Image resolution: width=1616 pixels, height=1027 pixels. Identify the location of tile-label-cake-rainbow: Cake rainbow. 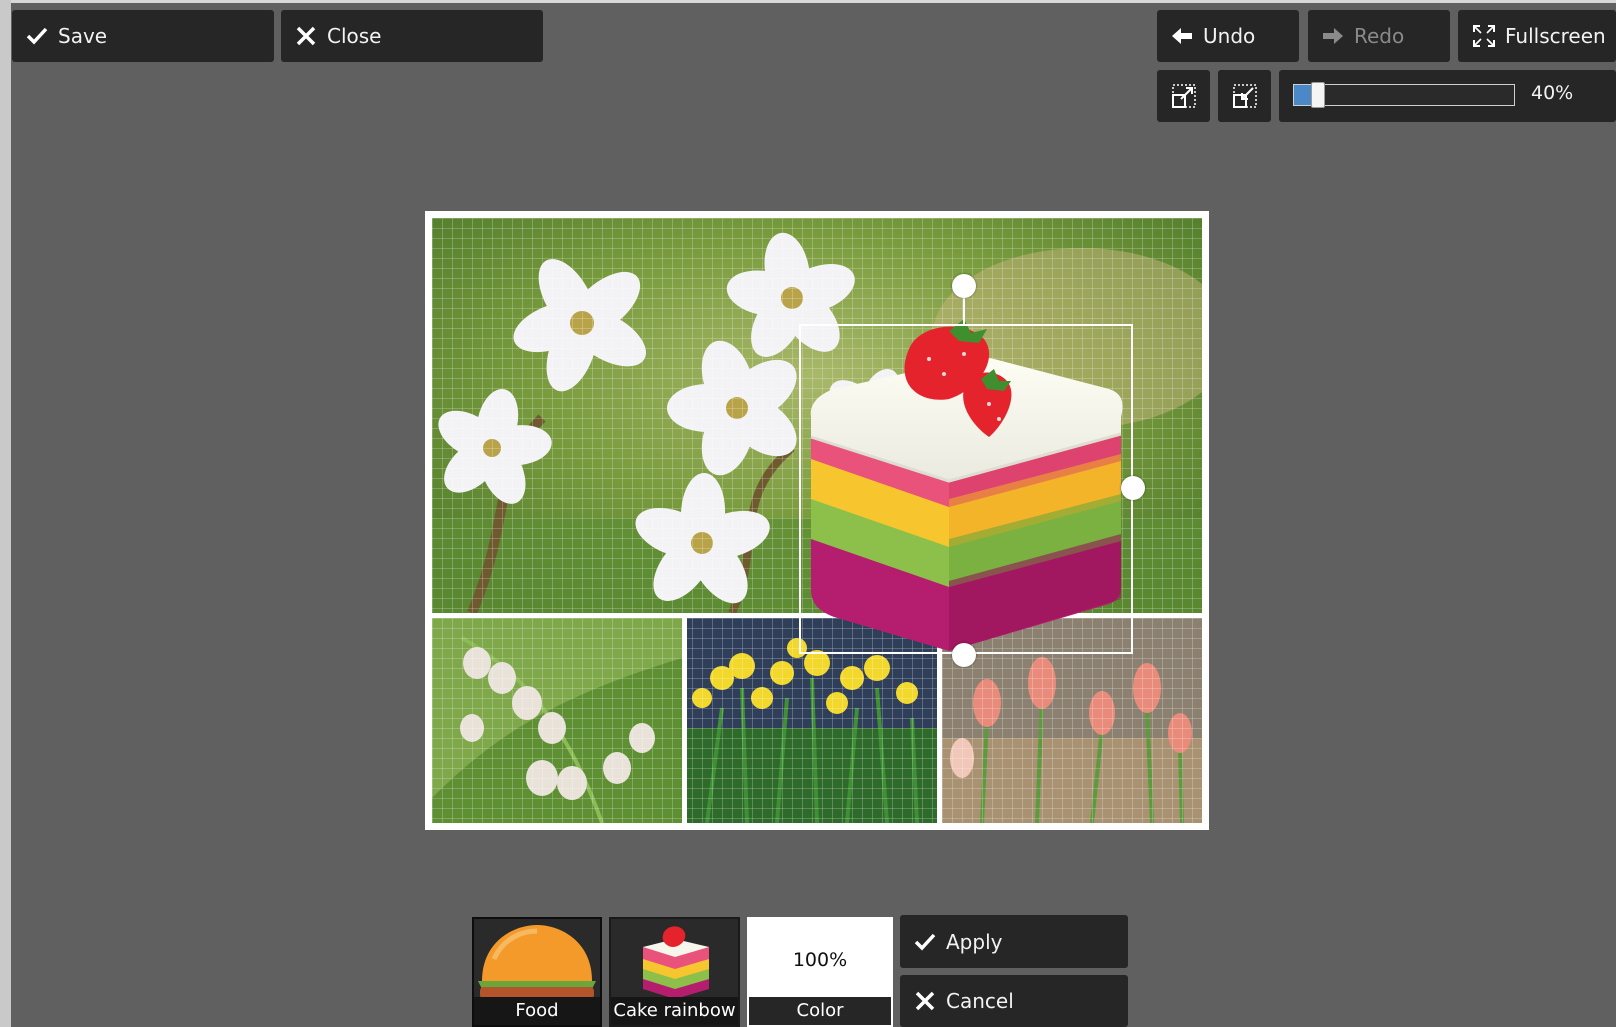
(674, 1011).